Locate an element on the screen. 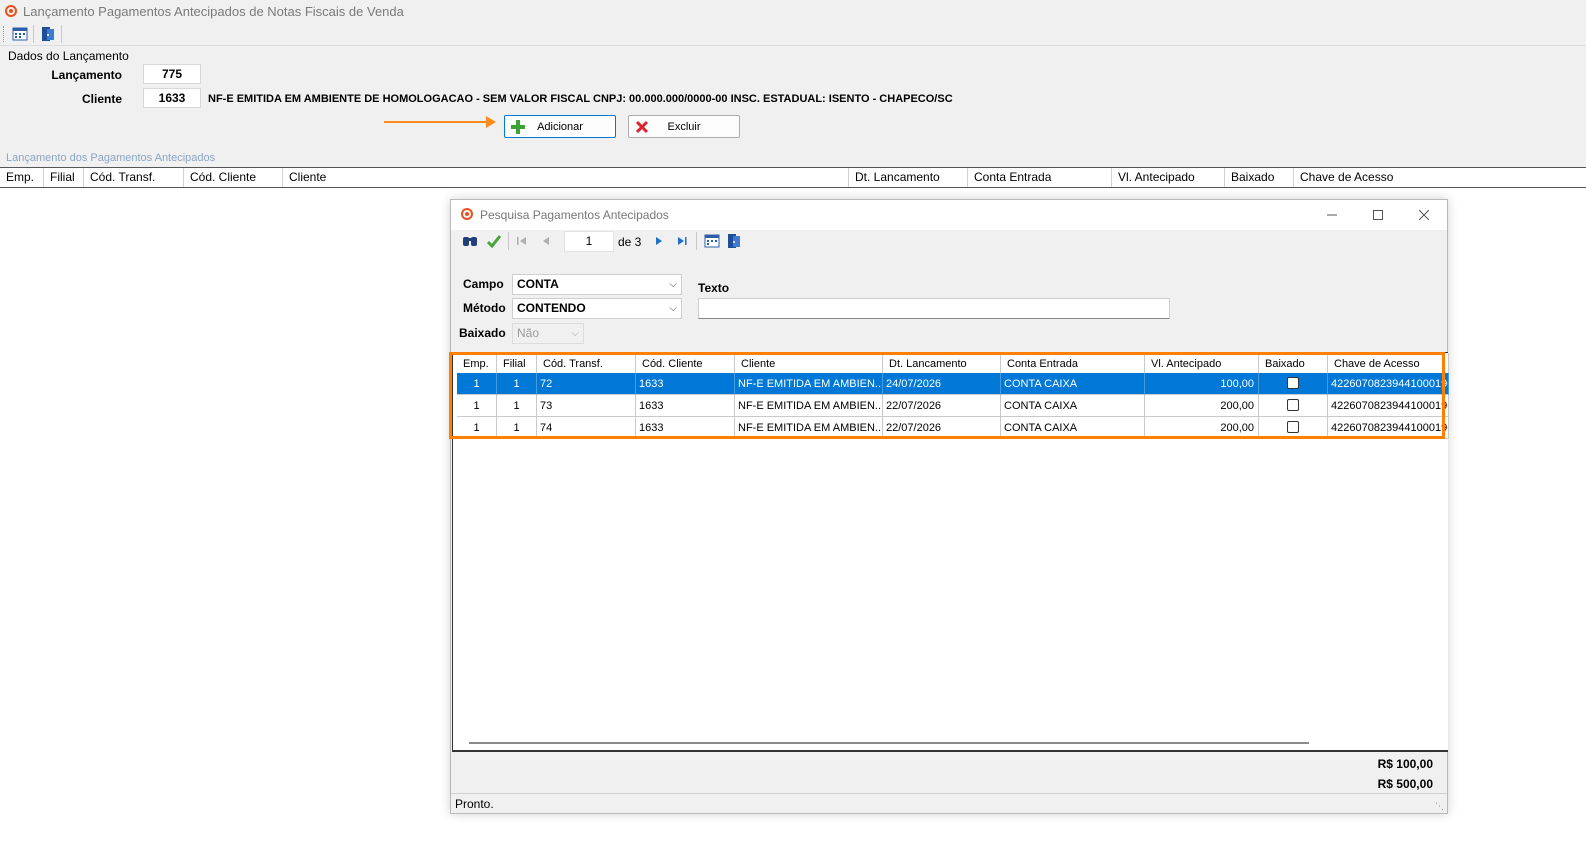 The height and width of the screenshot is (841, 1586). binoculars-icon is located at coordinates (470, 241).